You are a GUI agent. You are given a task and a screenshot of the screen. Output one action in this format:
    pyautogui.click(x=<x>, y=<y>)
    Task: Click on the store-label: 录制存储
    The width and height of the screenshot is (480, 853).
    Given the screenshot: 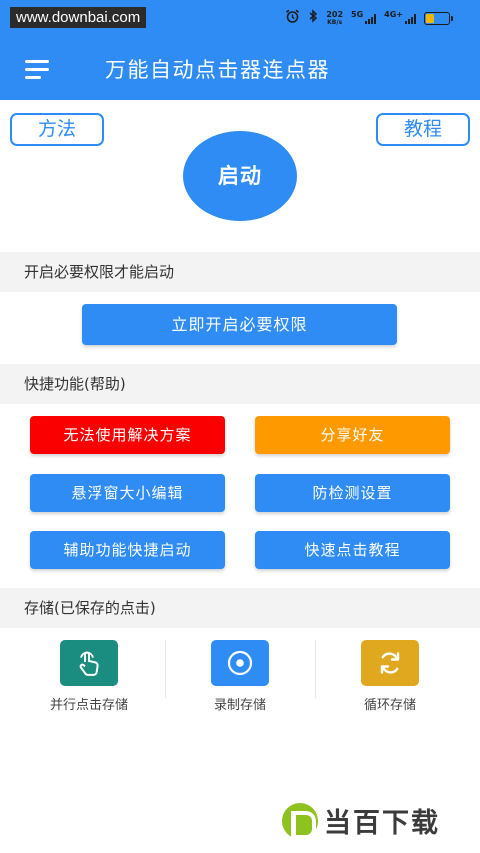 What is the action you would take?
    pyautogui.click(x=239, y=705)
    